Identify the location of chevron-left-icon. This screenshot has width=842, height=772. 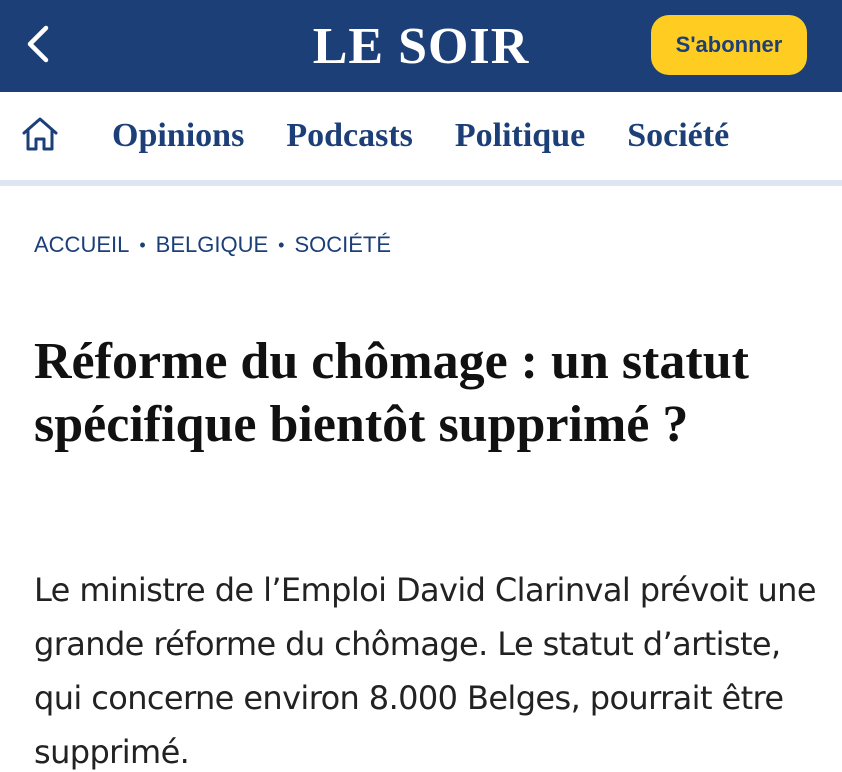
(38, 44).